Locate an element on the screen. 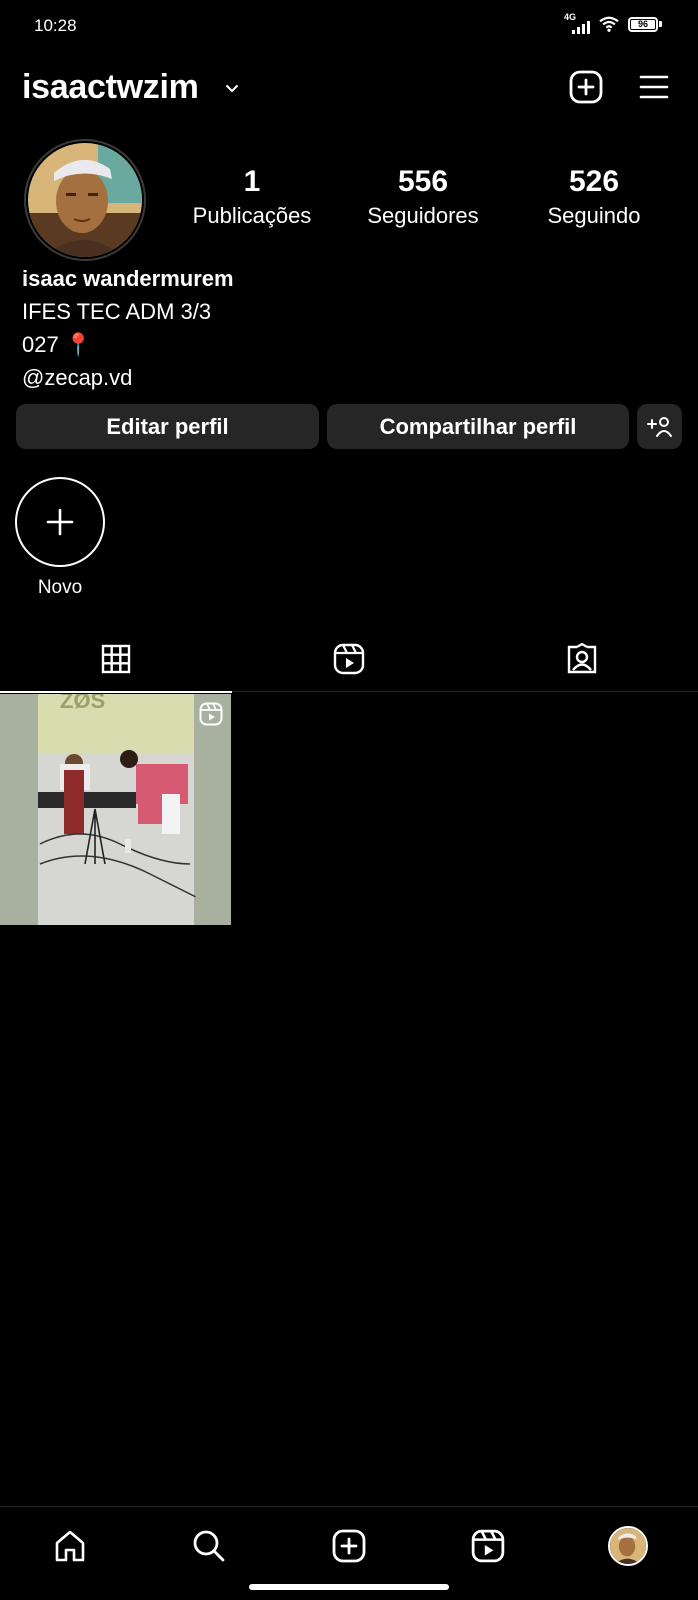  search-icon is located at coordinates (209, 1546).